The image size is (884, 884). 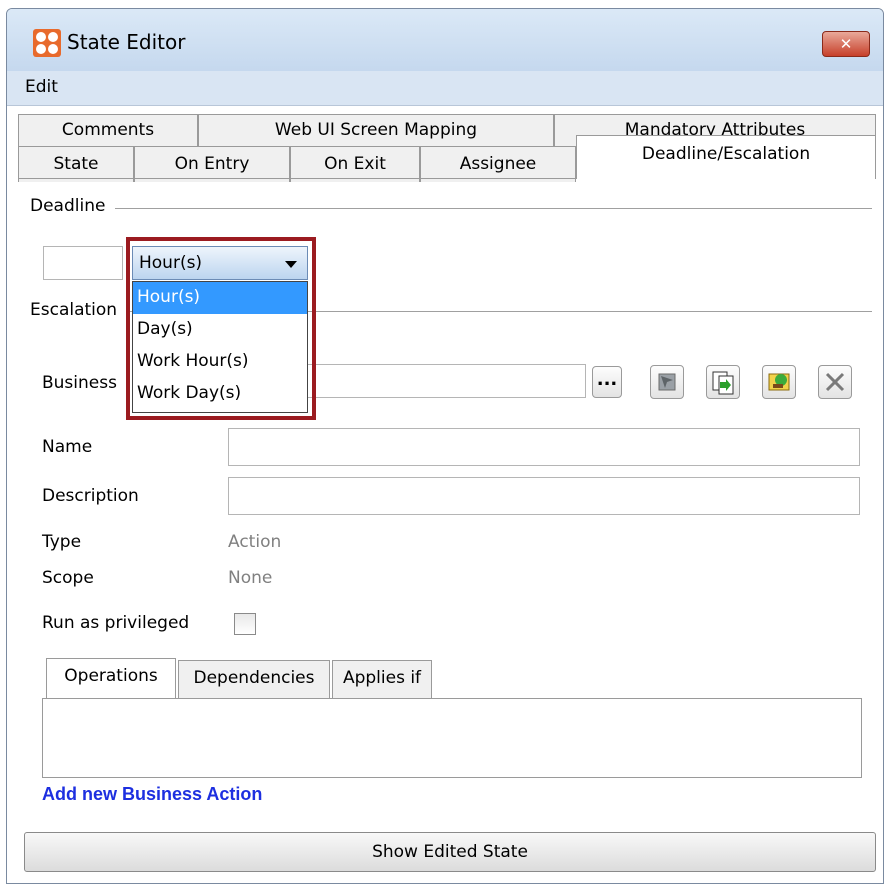 What do you see at coordinates (667, 382) in the screenshot?
I see `select-icon` at bounding box center [667, 382].